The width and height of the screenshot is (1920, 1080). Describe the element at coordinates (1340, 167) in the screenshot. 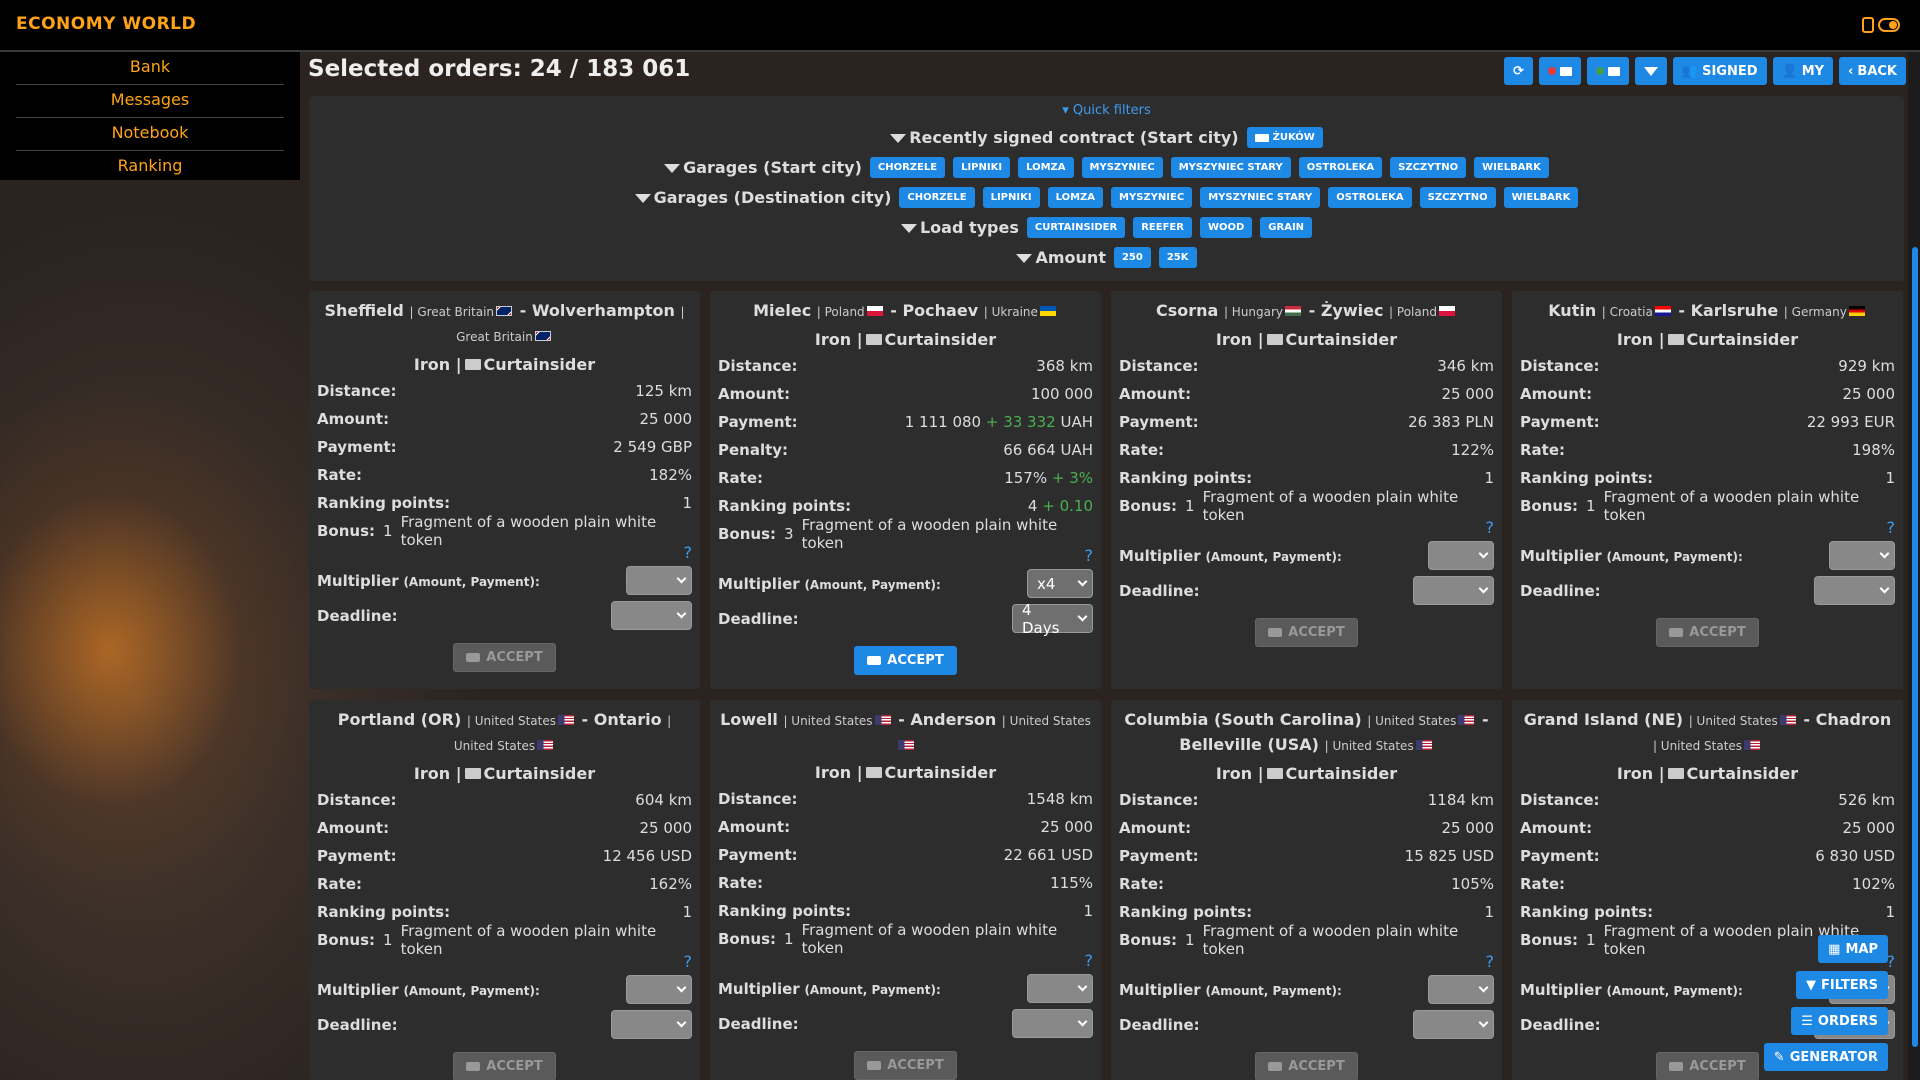

I see `garage-start-chip: OSTROLEKA` at that location.